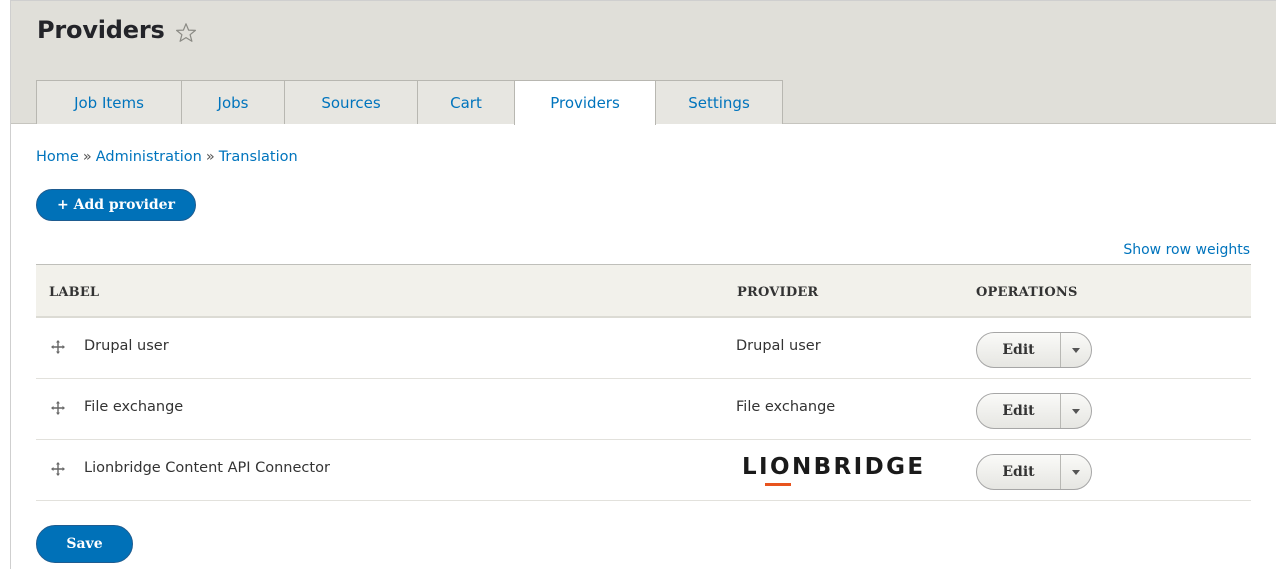  What do you see at coordinates (786, 407) in the screenshot?
I see `row-provider: File exchange` at bounding box center [786, 407].